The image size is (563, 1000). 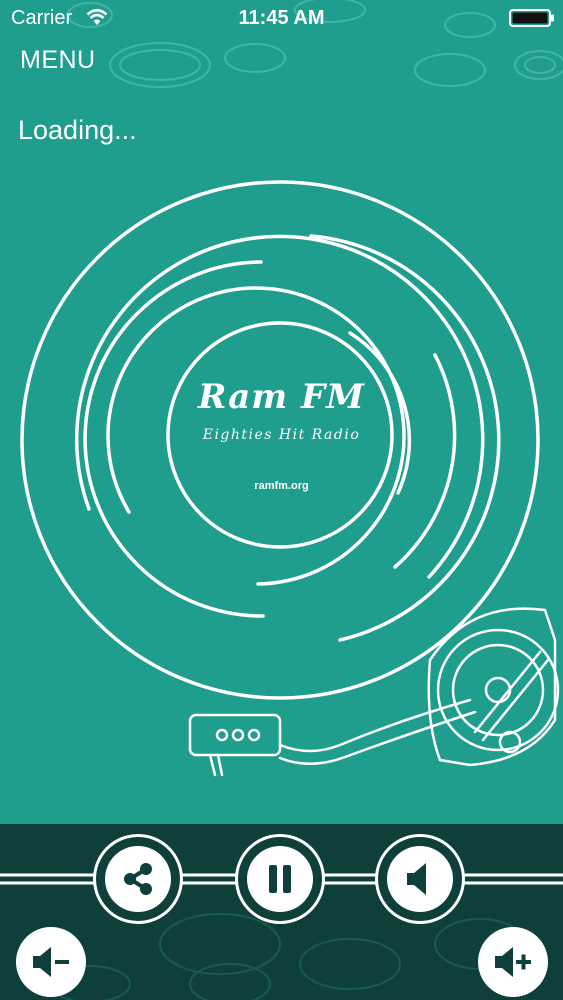 I want to click on volume-down-icon, so click(x=51, y=962).